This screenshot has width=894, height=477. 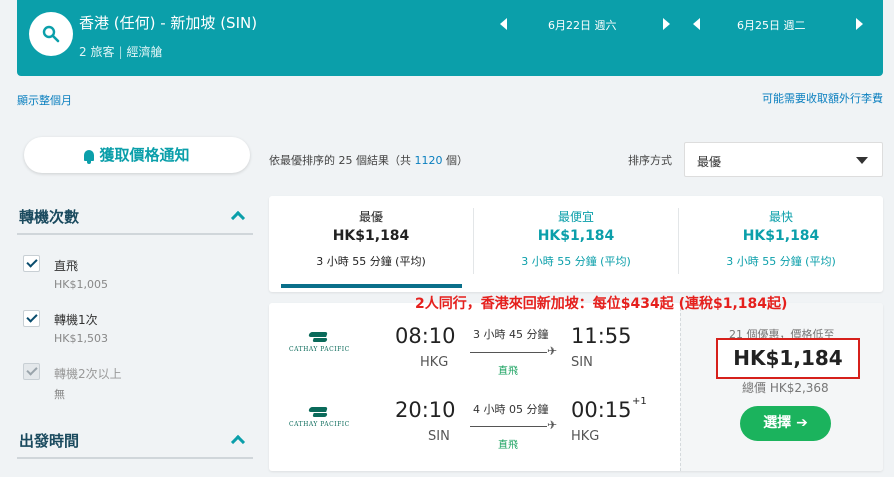 I want to click on return-date-nav: 6月25日 週二, so click(x=778, y=25).